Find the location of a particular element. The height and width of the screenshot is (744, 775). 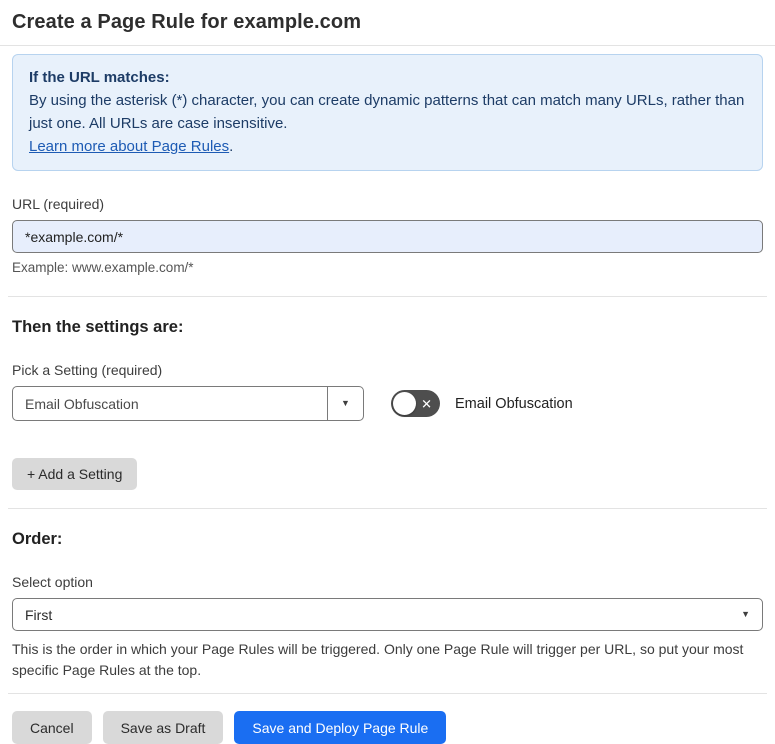

url-input is located at coordinates (387, 236).